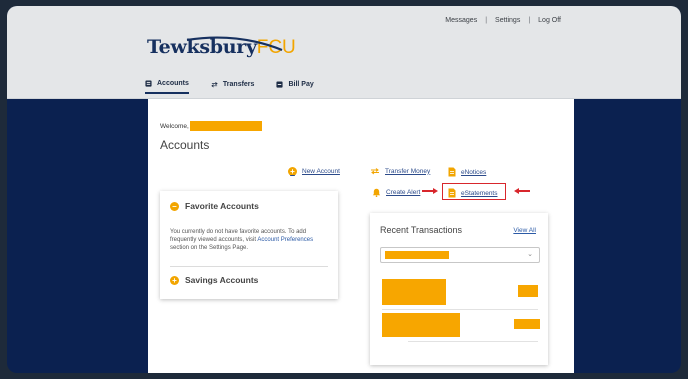 Image resolution: width=688 pixels, height=379 pixels. Describe the element at coordinates (174, 280) in the screenshot. I see `expand-plus-icon: +` at that location.